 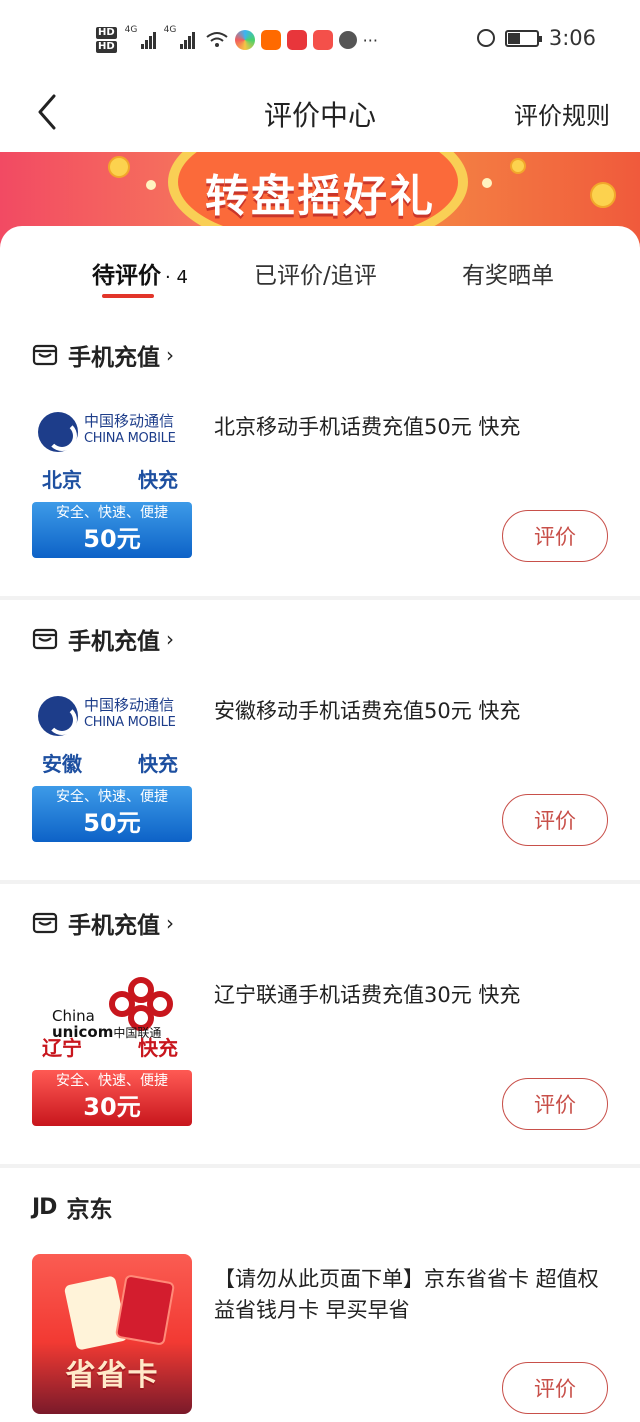 What do you see at coordinates (347, 40) in the screenshot?
I see `podcast-icon` at bounding box center [347, 40].